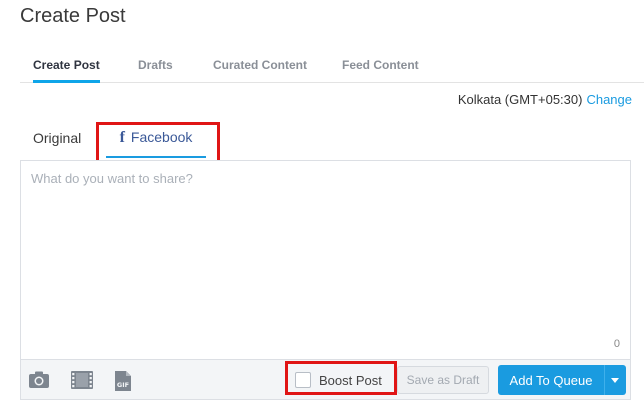 This screenshot has width=644, height=415. What do you see at coordinates (260, 65) in the screenshot?
I see `tab-curated-content: Curated Content` at bounding box center [260, 65].